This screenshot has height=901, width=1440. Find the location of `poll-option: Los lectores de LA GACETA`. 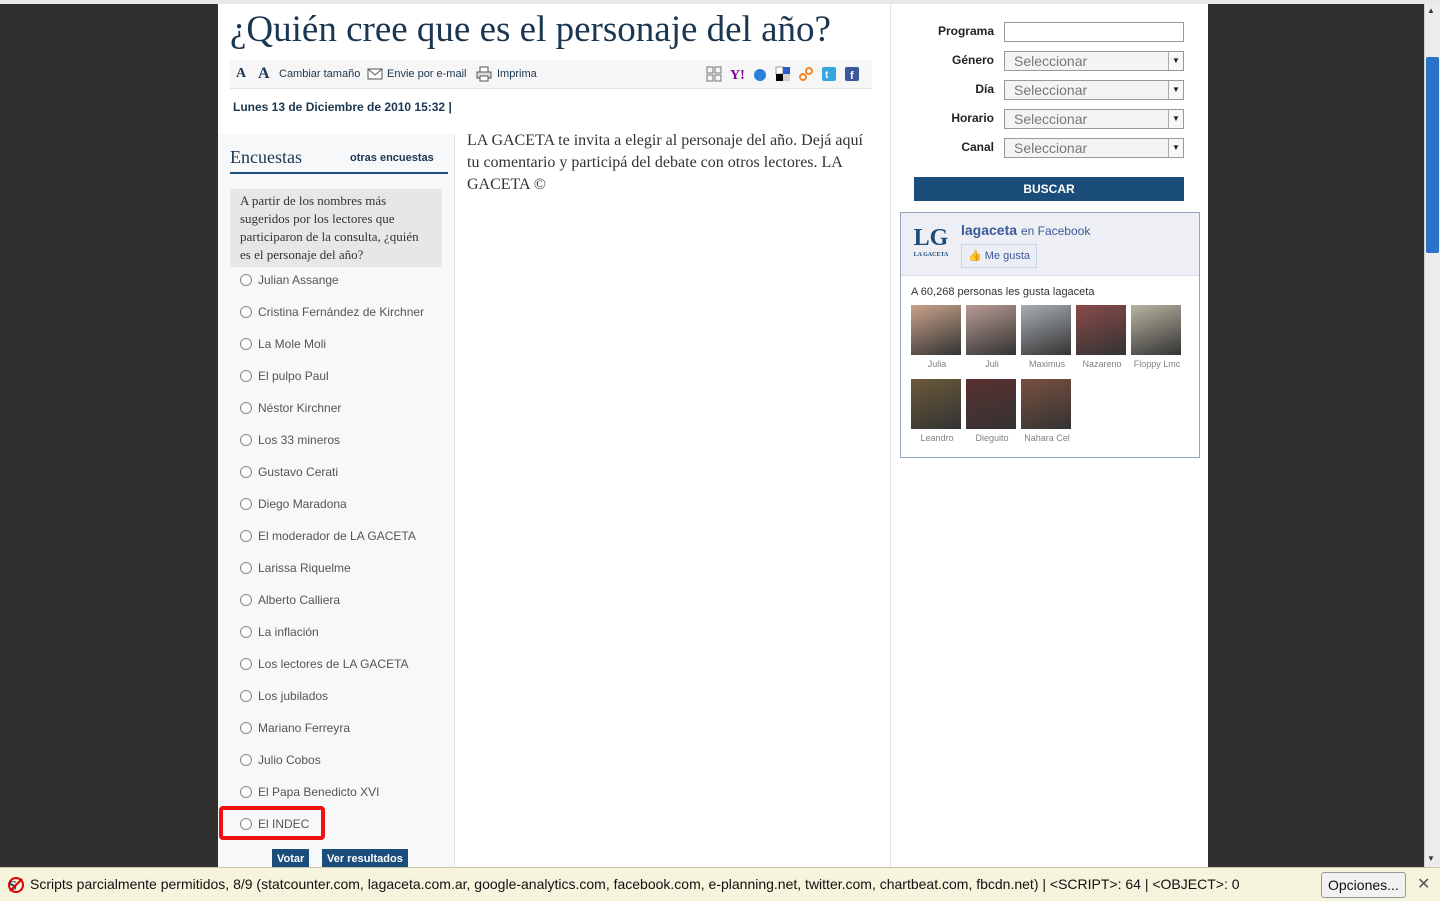

poll-option: Los lectores de LA GACETA is located at coordinates (324, 667).